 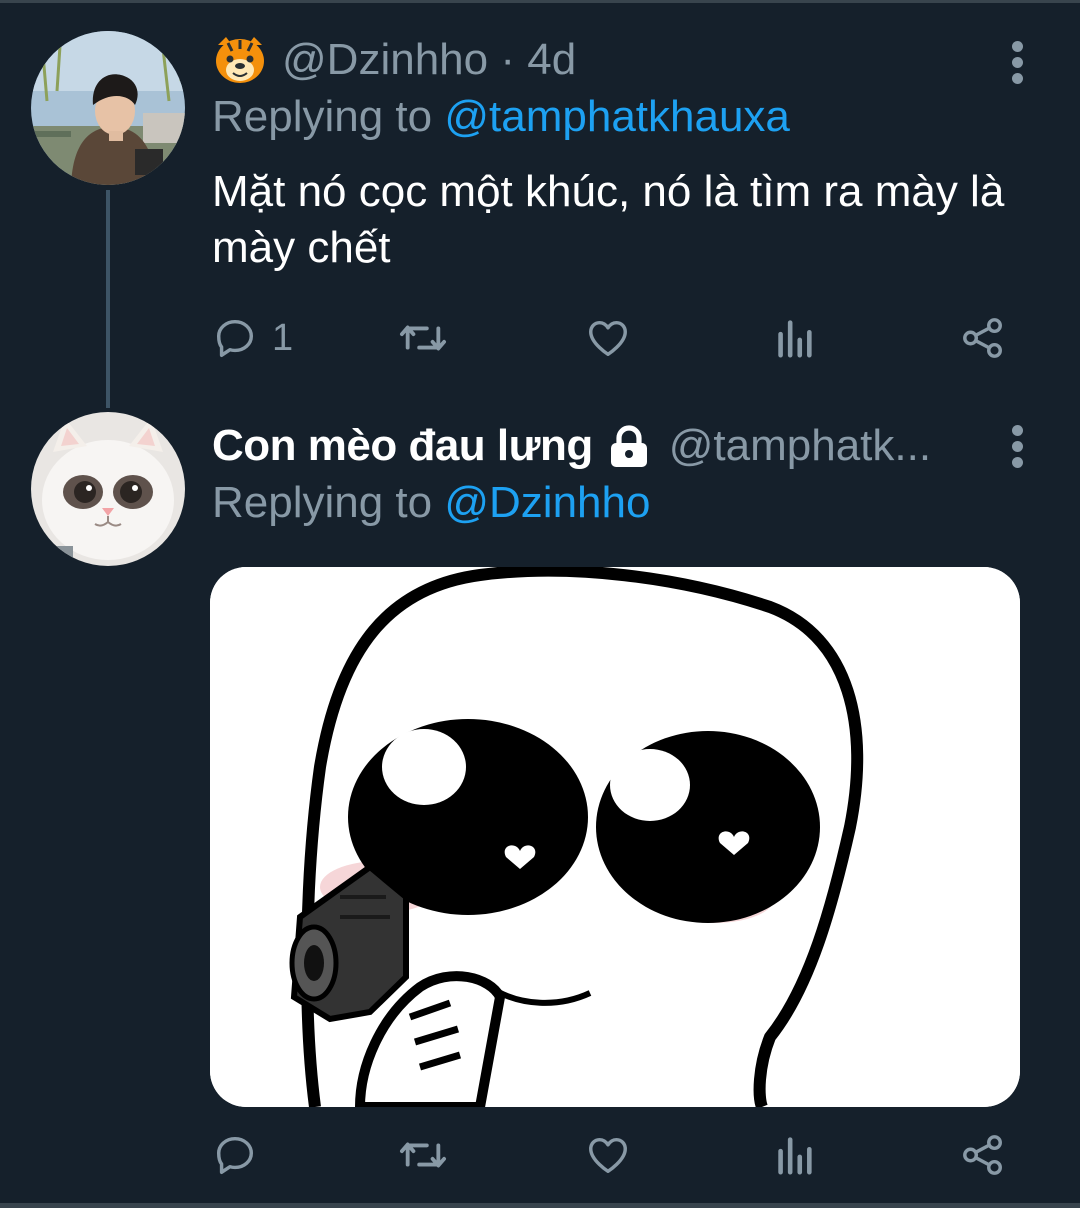 I want to click on display-name: Con mèo đau lưng, so click(x=402, y=446).